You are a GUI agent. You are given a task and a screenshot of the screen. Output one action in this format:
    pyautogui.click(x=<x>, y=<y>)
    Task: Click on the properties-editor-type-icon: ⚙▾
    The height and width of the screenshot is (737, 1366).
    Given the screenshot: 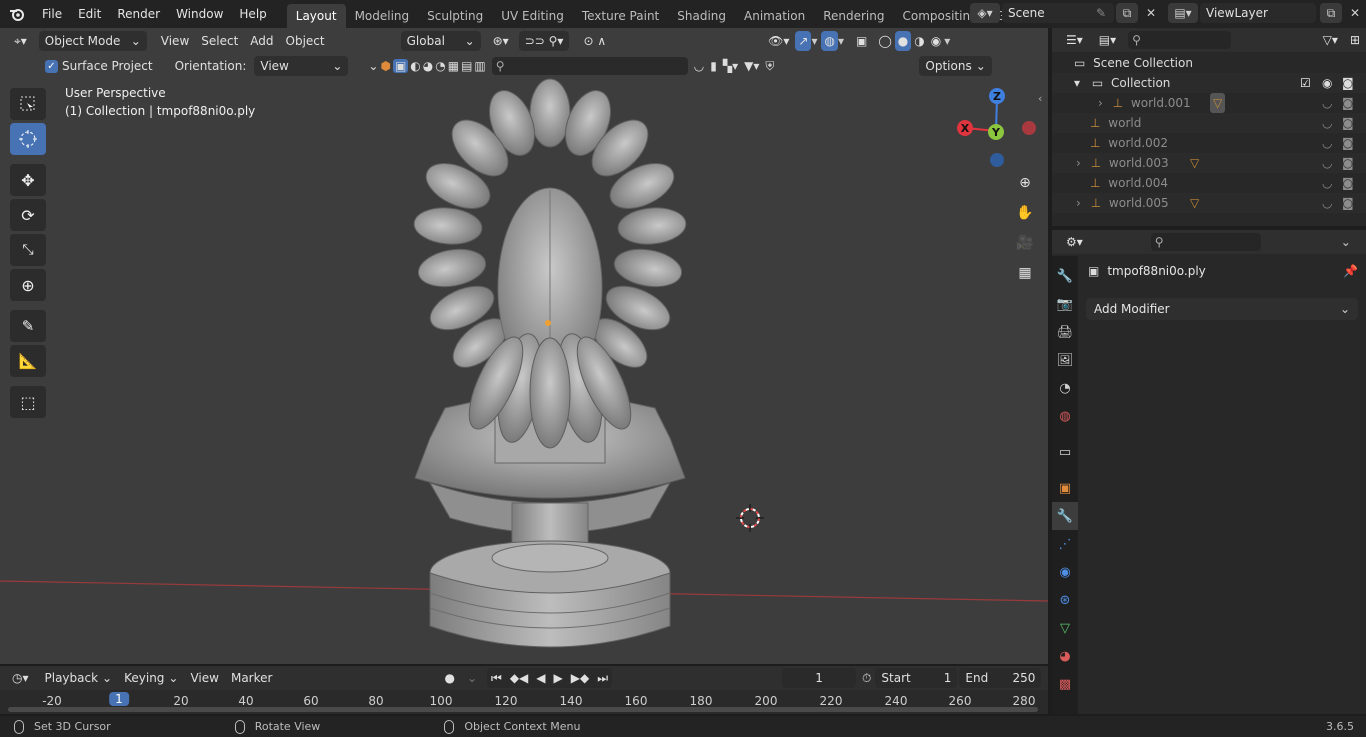 What is the action you would take?
    pyautogui.click(x=1074, y=242)
    